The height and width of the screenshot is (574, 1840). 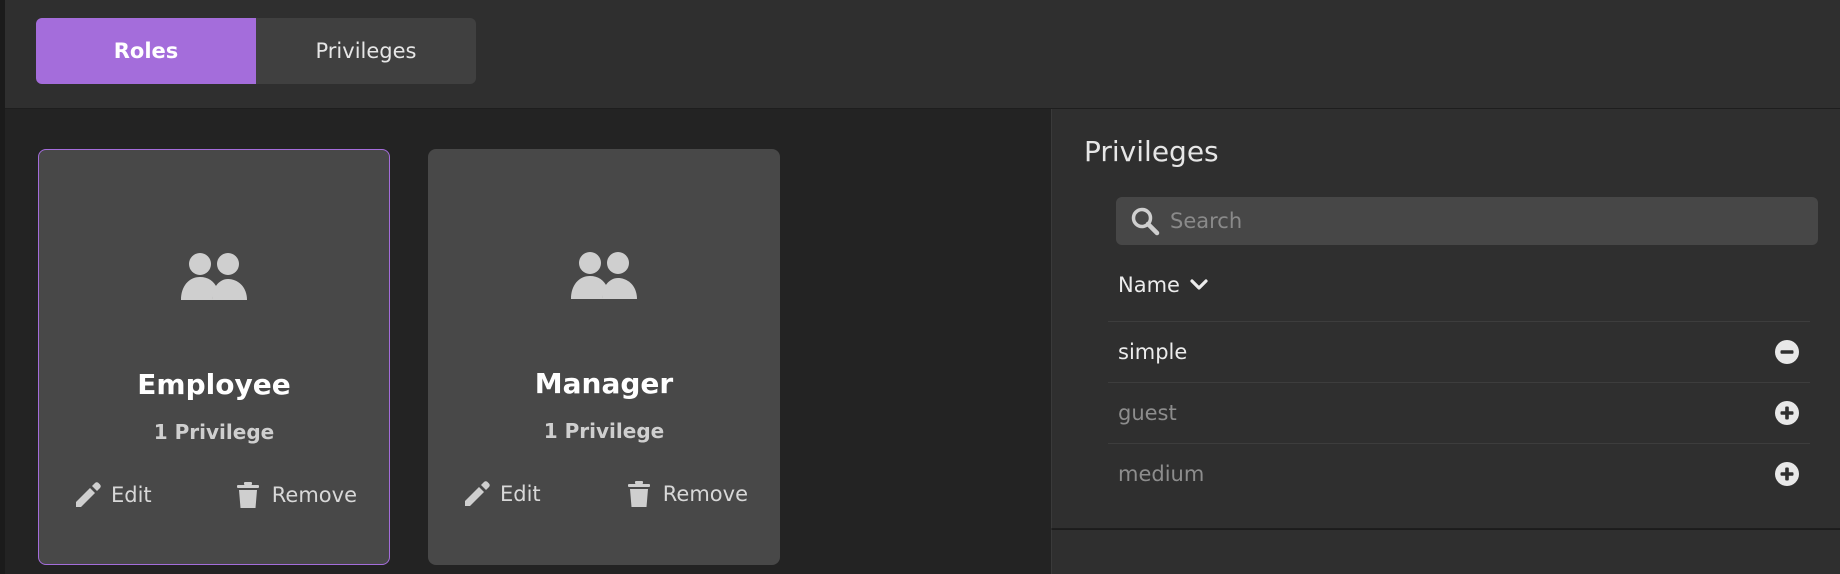 What do you see at coordinates (1459, 473) in the screenshot?
I see `privilege-row: medium` at bounding box center [1459, 473].